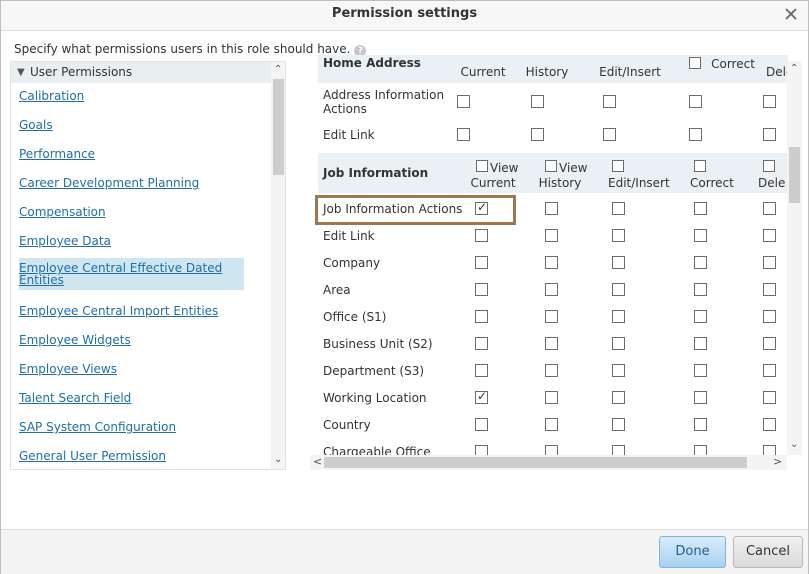 The width and height of the screenshot is (809, 574). I want to click on category-link-talent-search-field: Talent Search Field, so click(75, 398).